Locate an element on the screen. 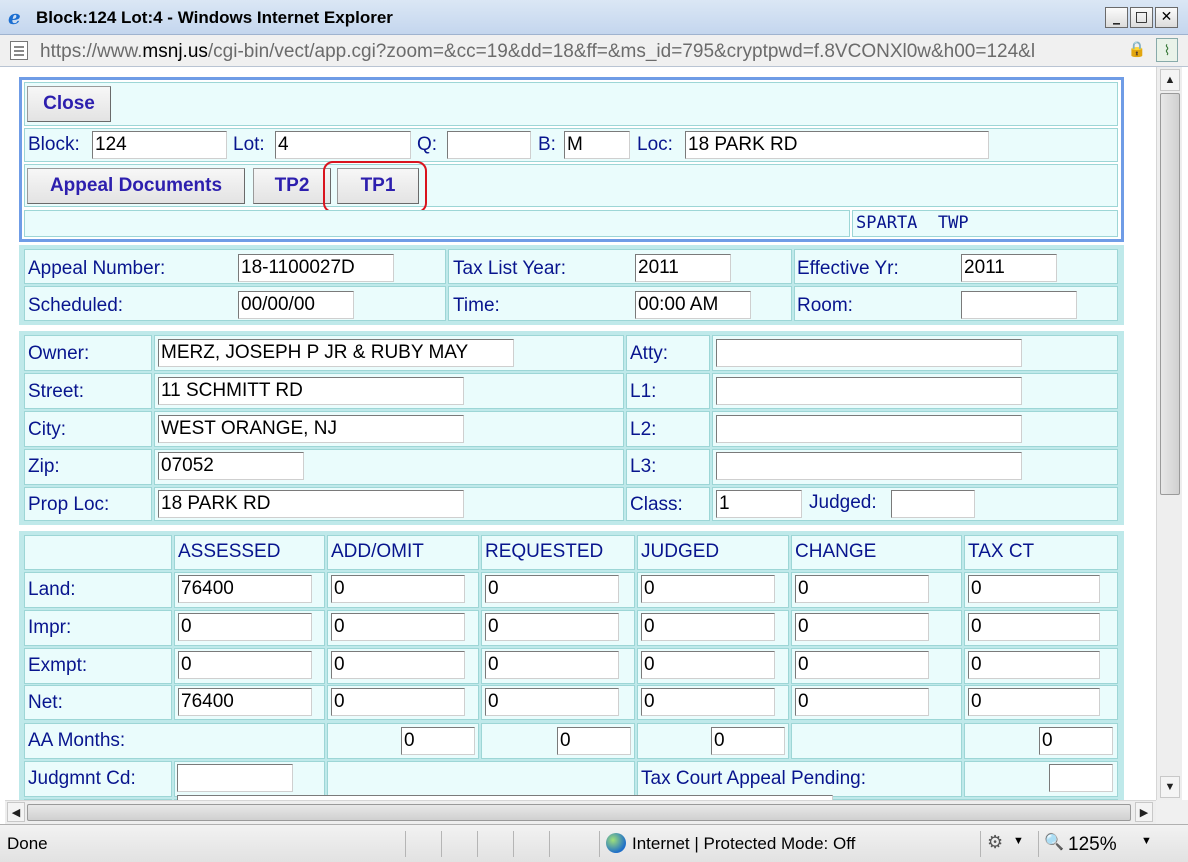 The height and width of the screenshot is (862, 1188). l3-label: L3: is located at coordinates (643, 466).